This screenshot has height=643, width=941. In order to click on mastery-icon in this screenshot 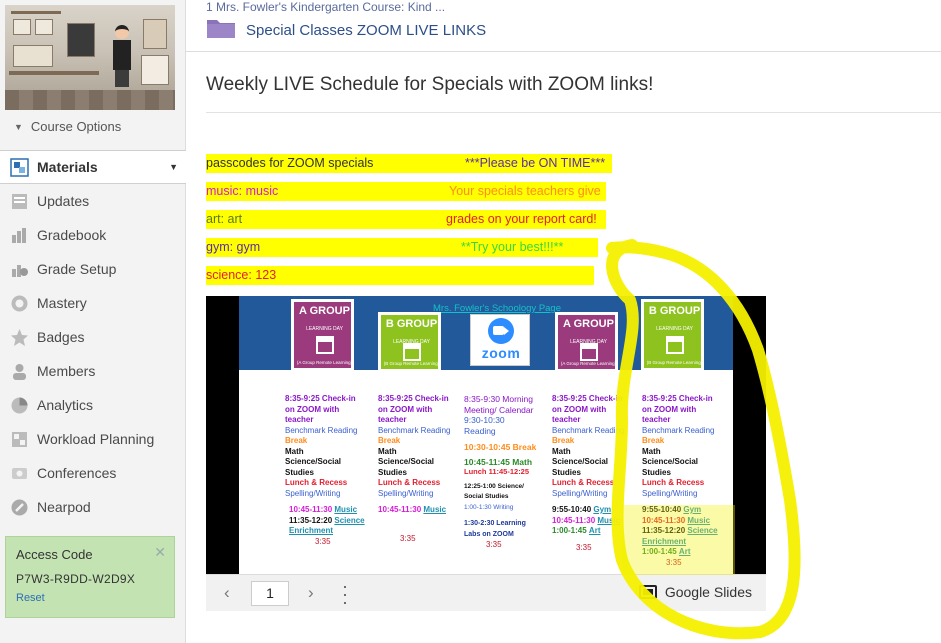, I will do `click(19, 303)`.